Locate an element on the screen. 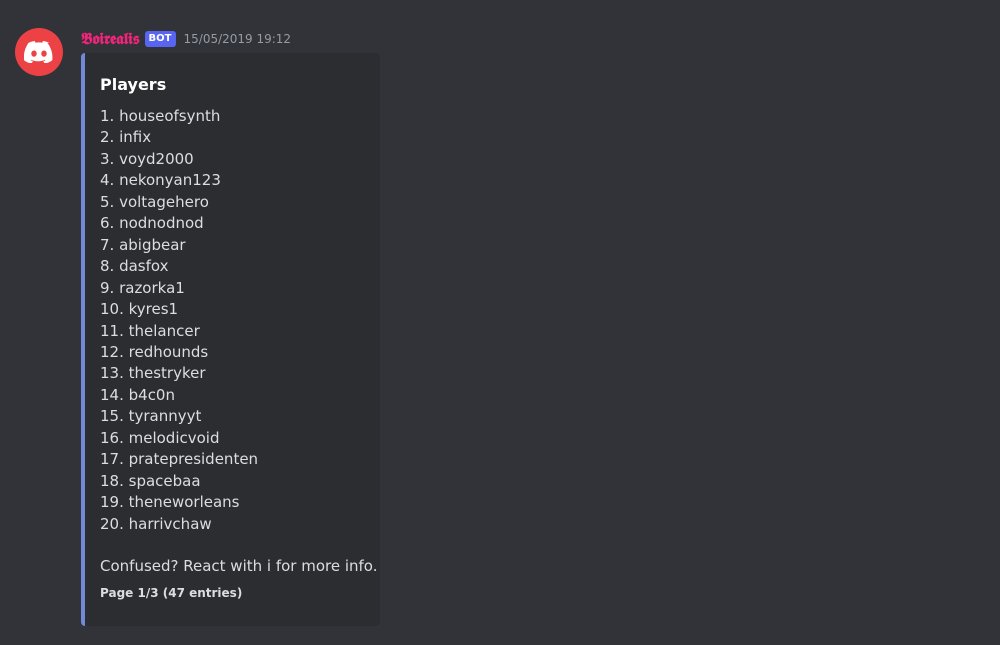 This screenshot has width=1000, height=645. player-entry-text: 10. kyres1 is located at coordinates (139, 309).